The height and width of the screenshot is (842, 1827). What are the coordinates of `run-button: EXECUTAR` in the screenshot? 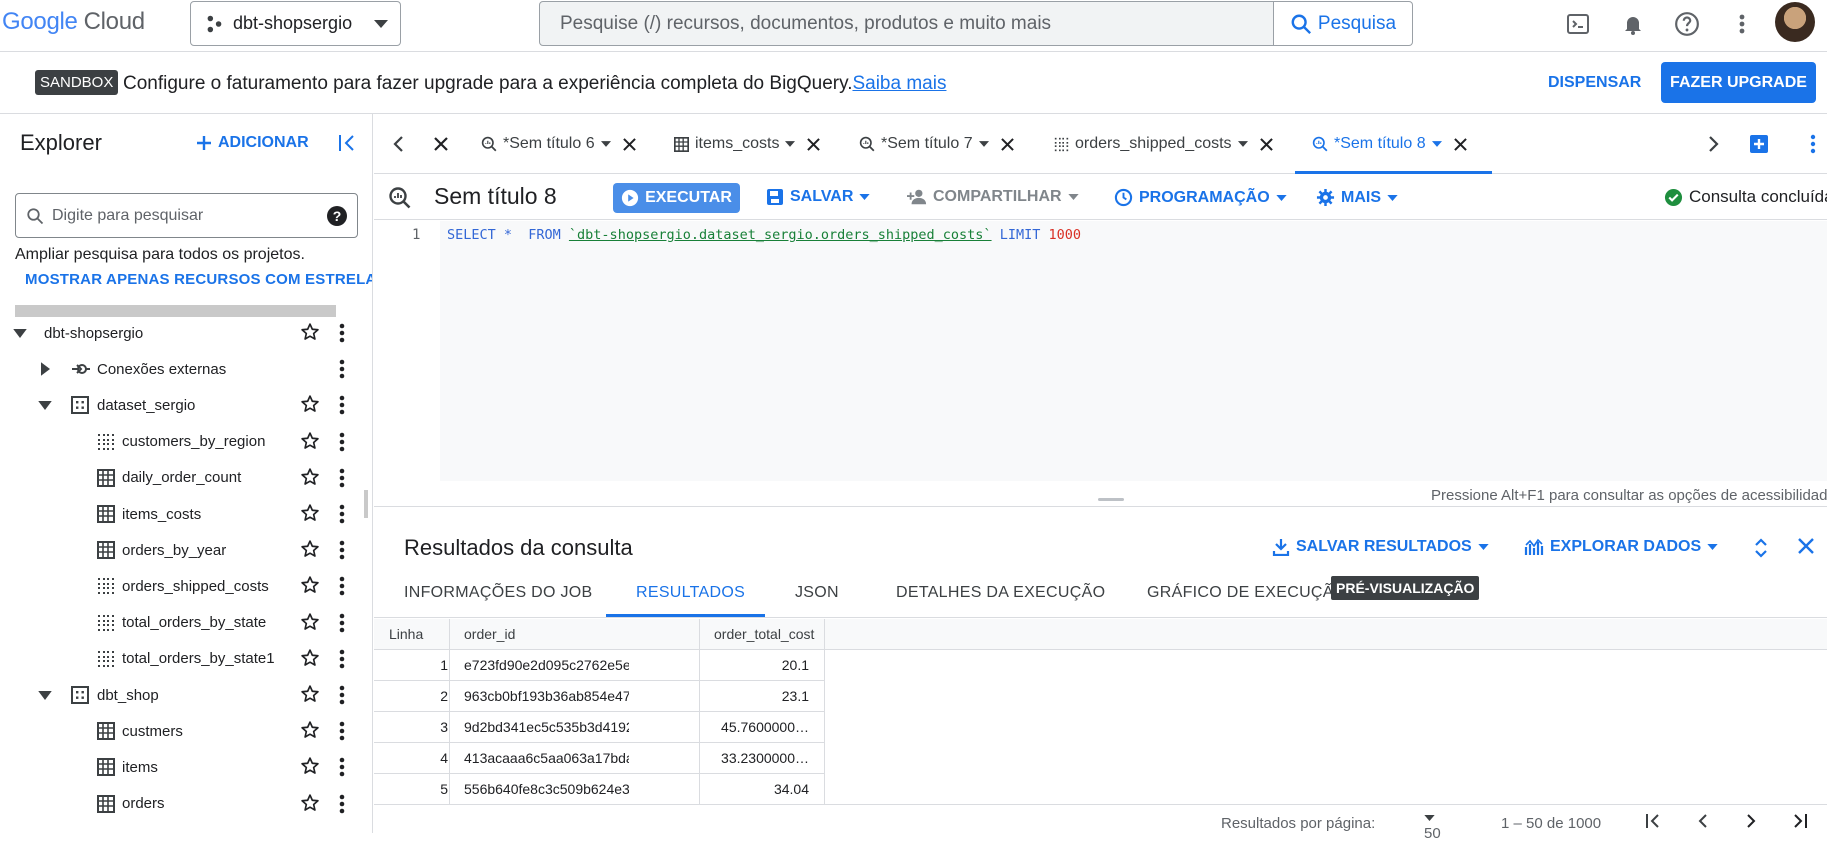 It's located at (676, 198).